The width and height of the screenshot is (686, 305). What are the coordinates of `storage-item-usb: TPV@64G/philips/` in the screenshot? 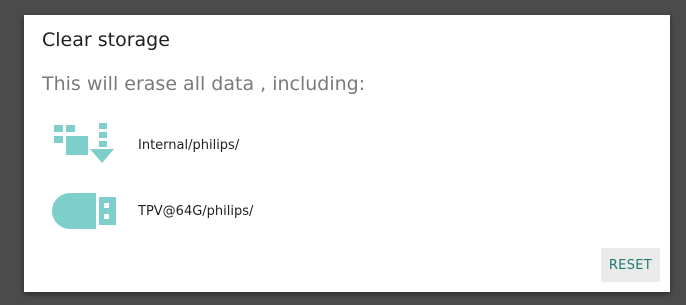 It's located at (152, 211).